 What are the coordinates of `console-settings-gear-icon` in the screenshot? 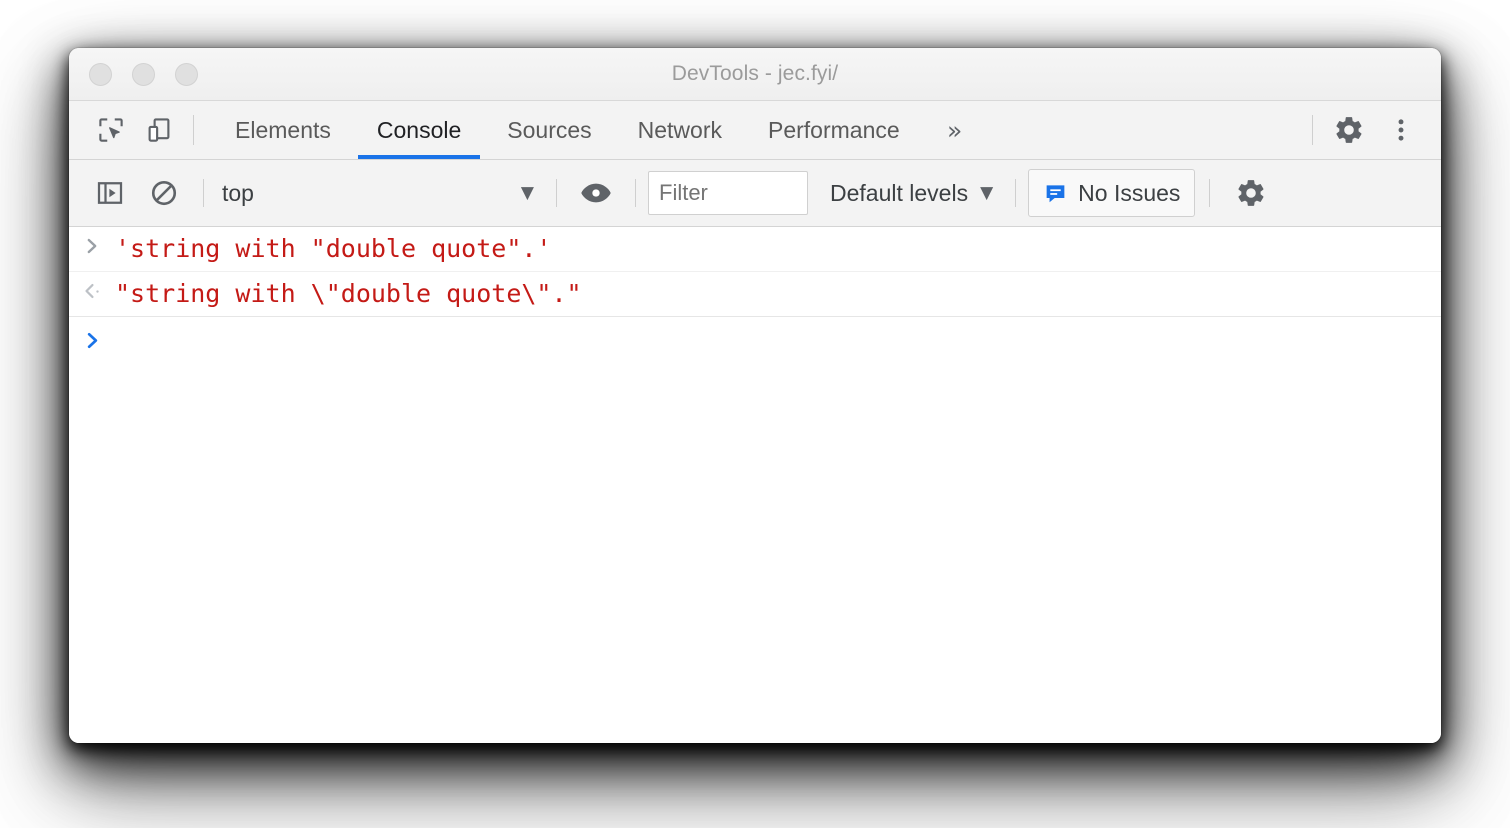 It's located at (1251, 193).